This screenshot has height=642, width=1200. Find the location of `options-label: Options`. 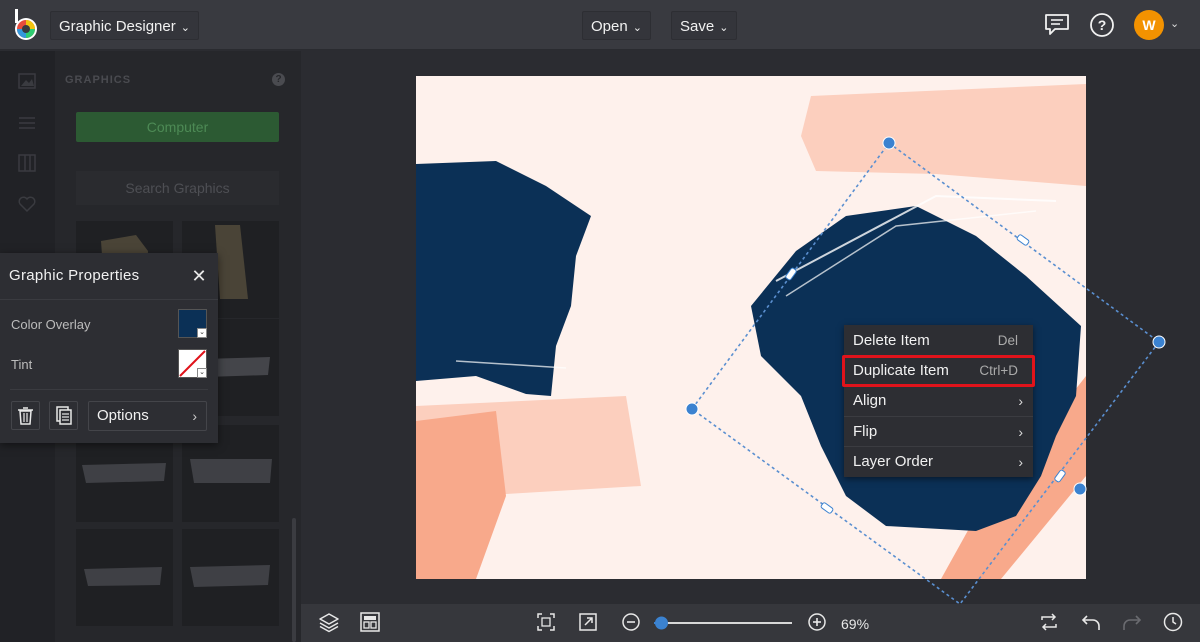

options-label: Options is located at coordinates (123, 415).